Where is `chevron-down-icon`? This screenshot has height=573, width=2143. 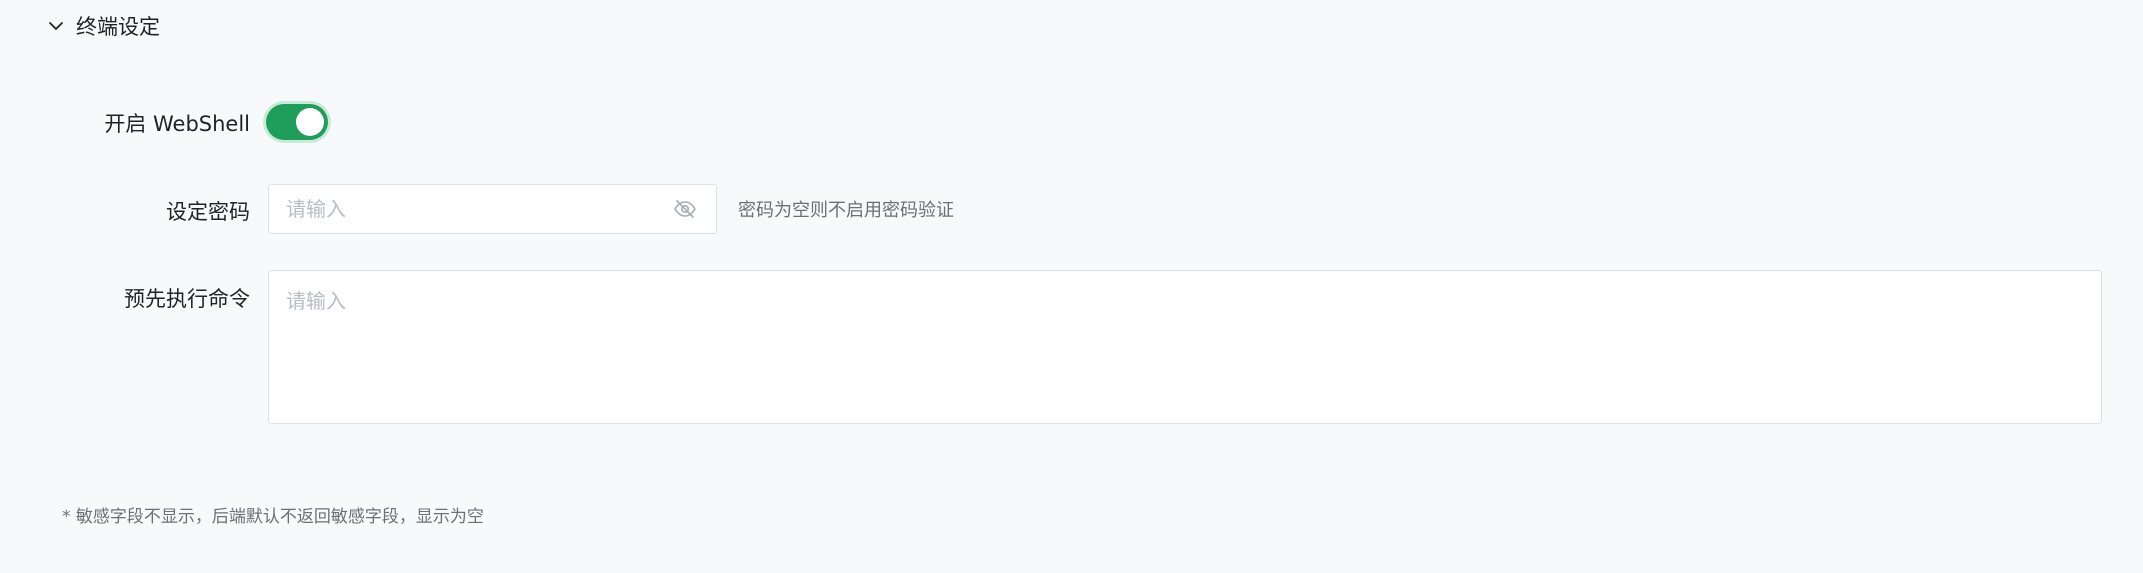 chevron-down-icon is located at coordinates (56, 26).